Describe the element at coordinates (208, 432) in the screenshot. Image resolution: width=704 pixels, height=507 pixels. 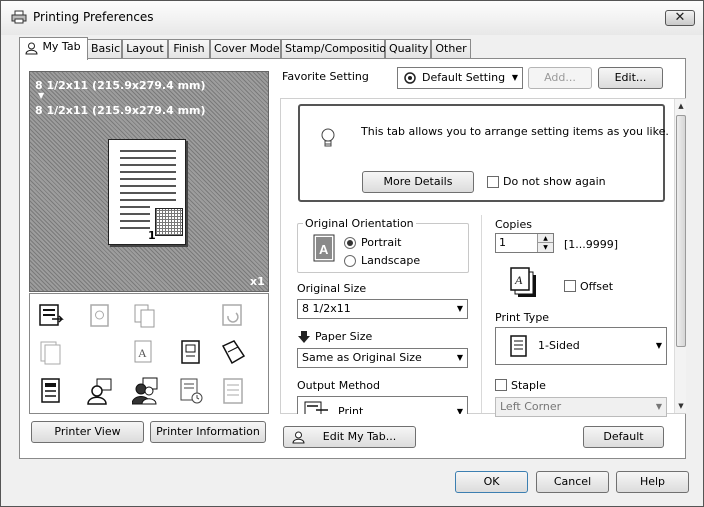
I see `printer-information-button: Printer Information` at that location.